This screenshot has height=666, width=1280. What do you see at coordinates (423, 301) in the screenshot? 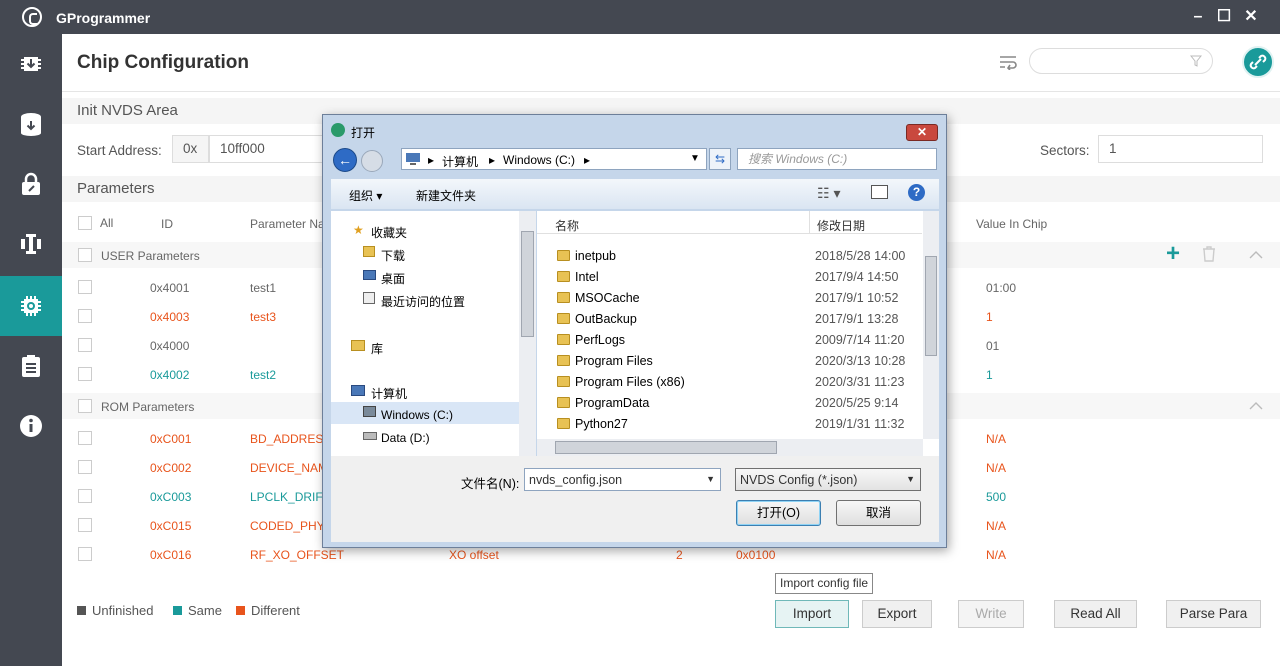
I see `nav-recent: 最近访问的位置` at bounding box center [423, 301].